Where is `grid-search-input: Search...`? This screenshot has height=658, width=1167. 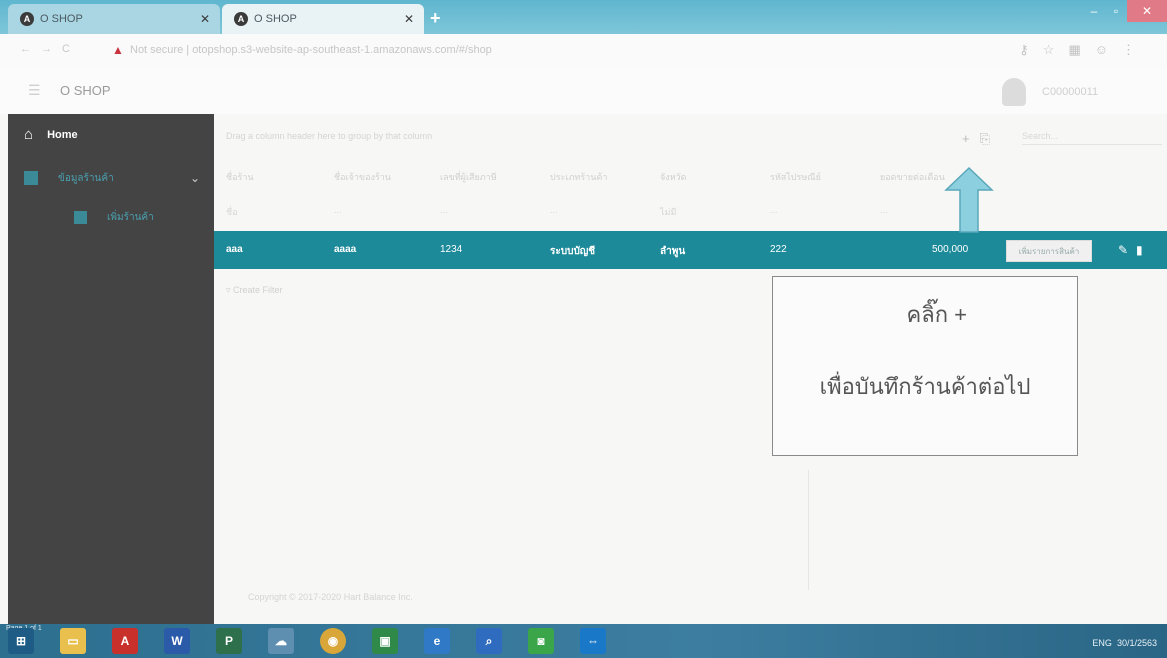 grid-search-input: Search... is located at coordinates (1092, 138).